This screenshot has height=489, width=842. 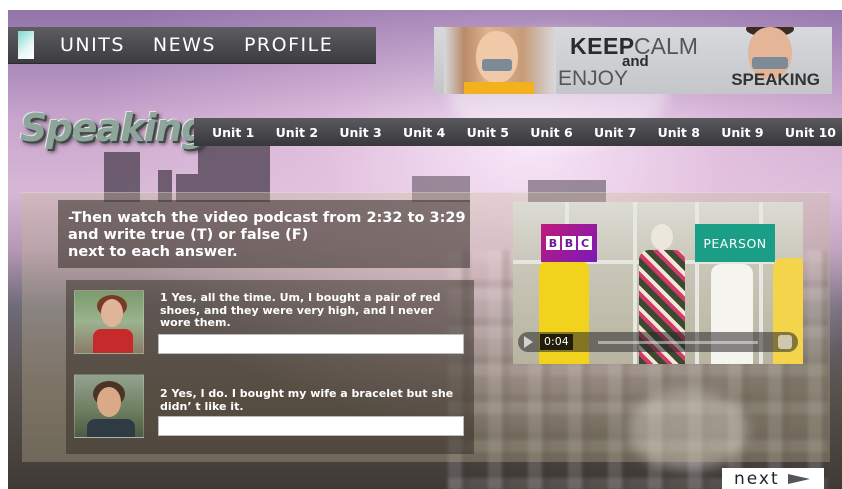 I want to click on unit-9-link: Unit 9, so click(x=742, y=132).